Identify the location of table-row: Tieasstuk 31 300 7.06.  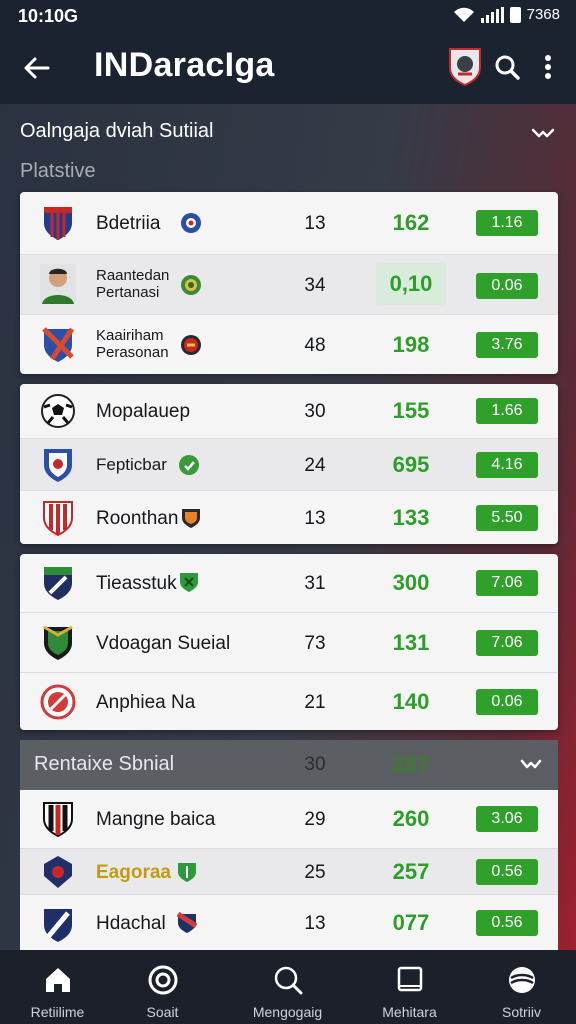
(289, 583).